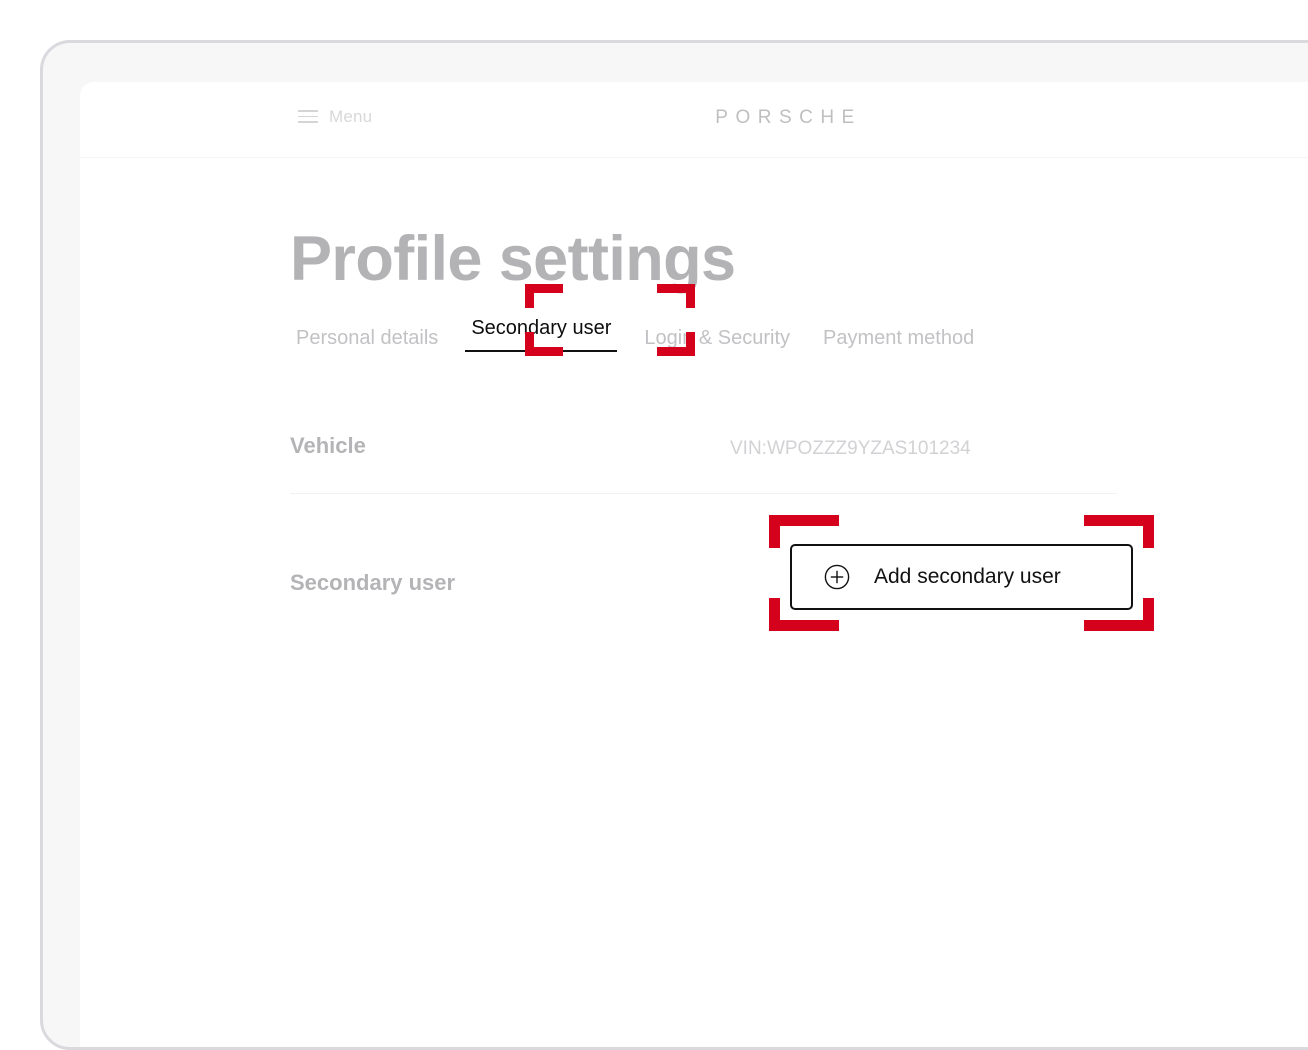 This screenshot has width=1308, height=1050. Describe the element at coordinates (850, 448) in the screenshot. I see `vehicle-vin-value: VIN:WPOZZZ9YZAS101234` at that location.